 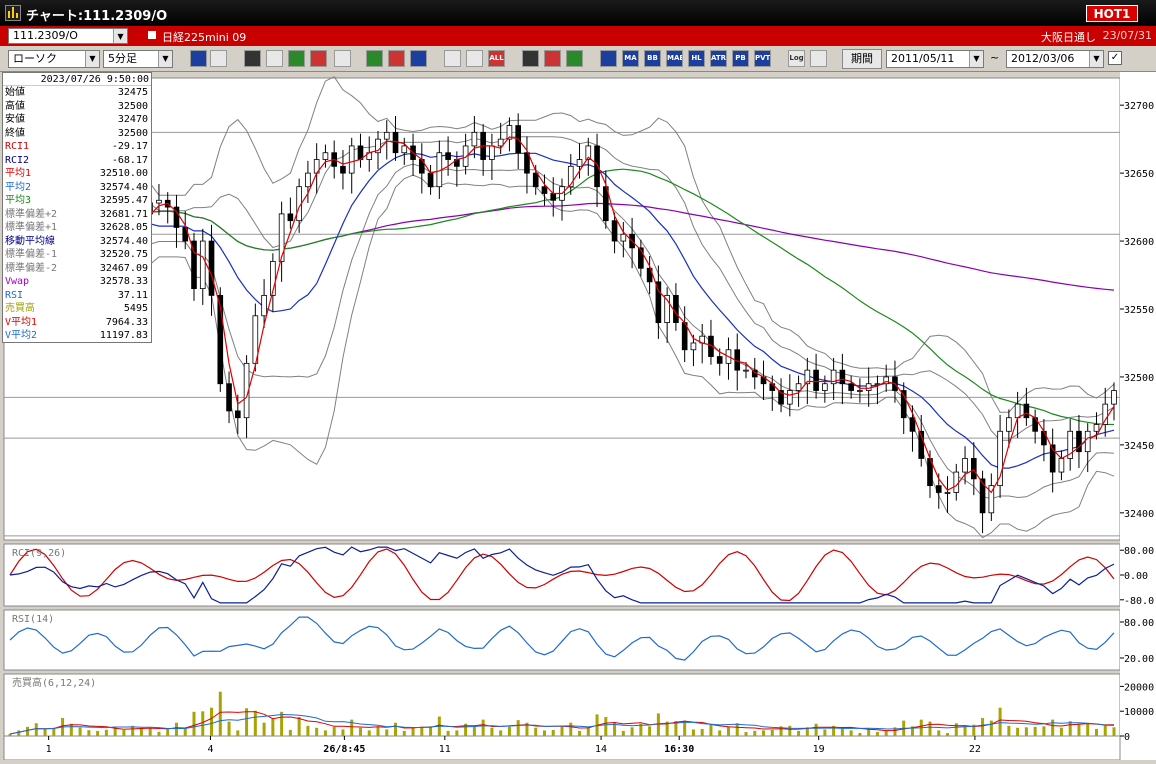 I want to click on undo-icon, so click(x=418, y=58).